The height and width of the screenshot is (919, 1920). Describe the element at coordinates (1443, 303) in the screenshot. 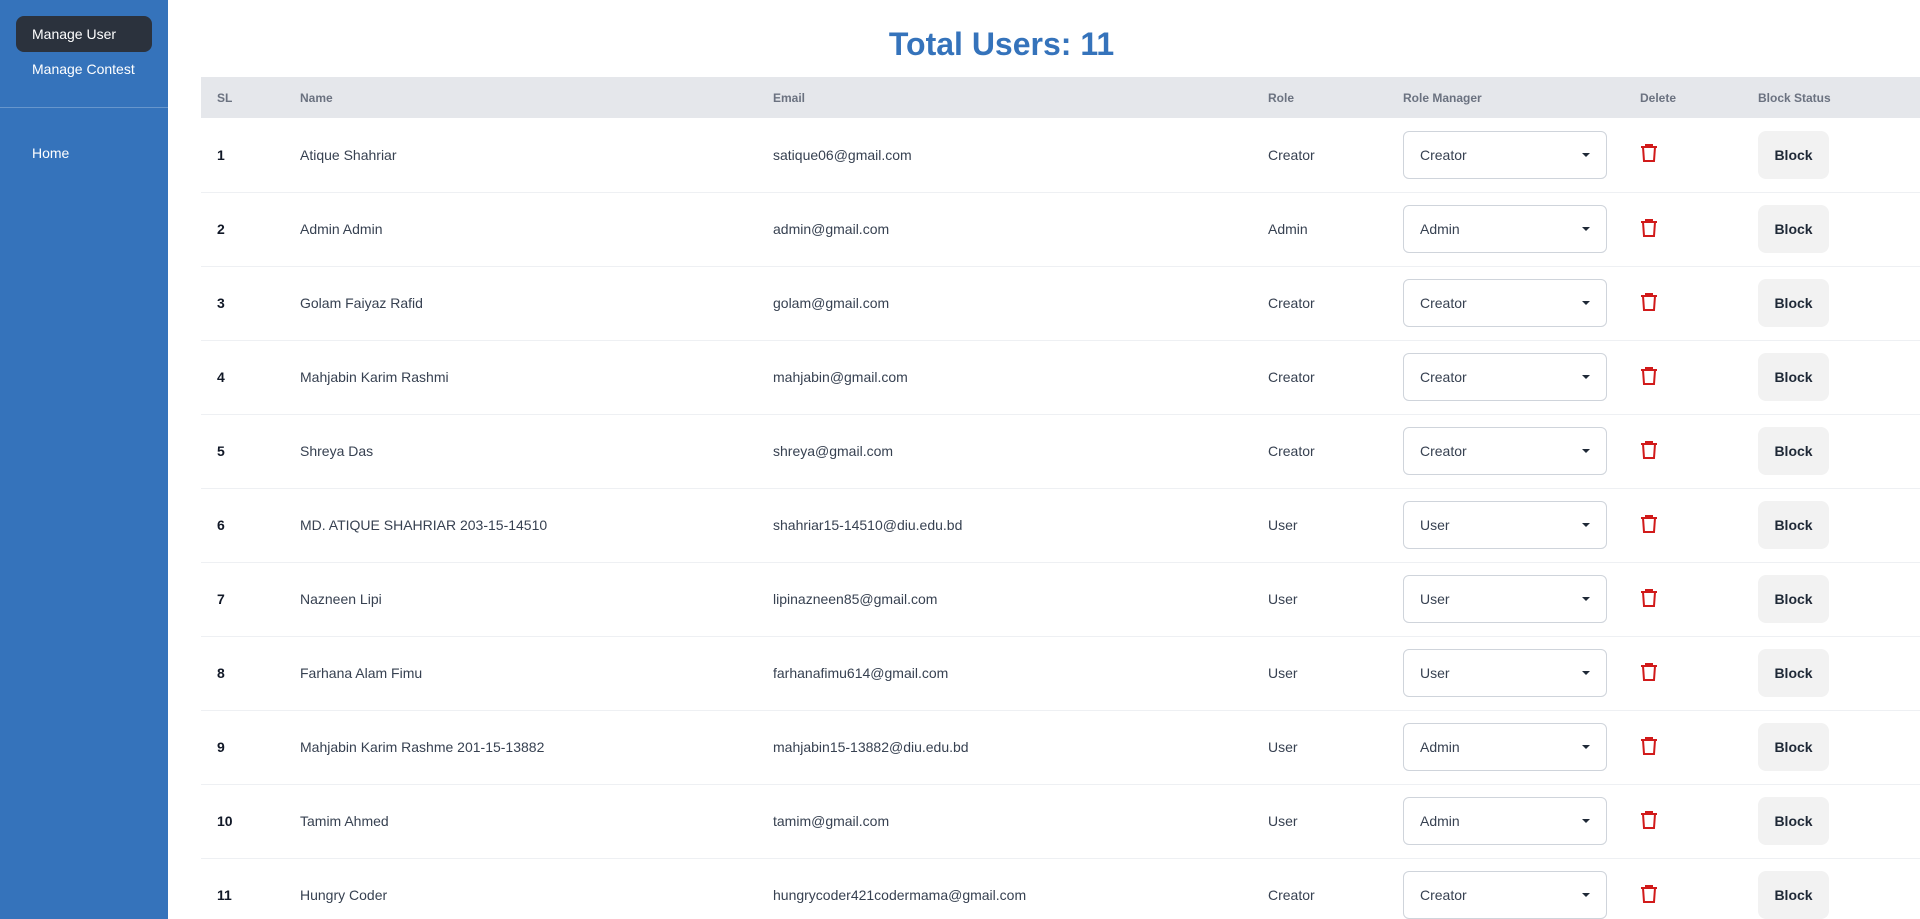

I see `role-select-value: Creator` at that location.